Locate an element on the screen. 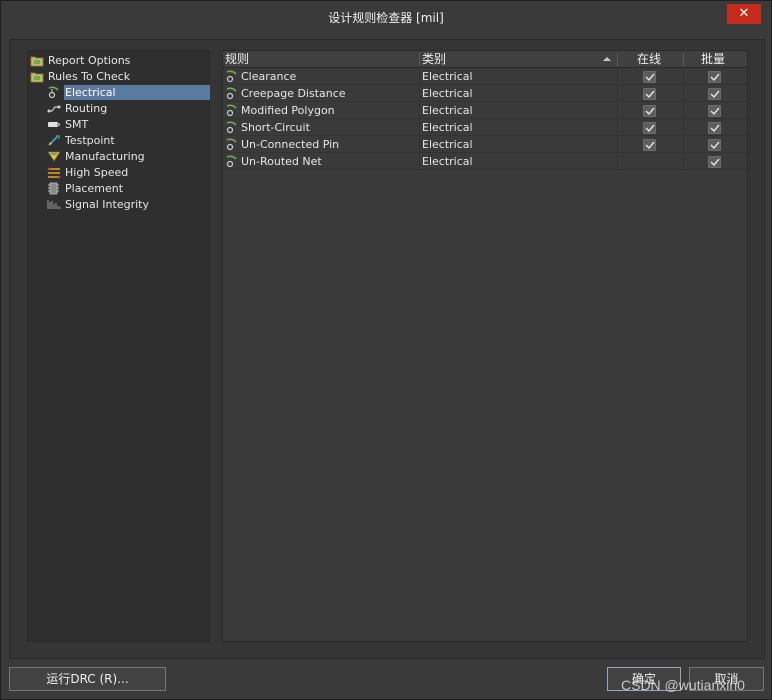 The height and width of the screenshot is (700, 772). window-title: 设计规则检查器 [mil] is located at coordinates (386, 18).